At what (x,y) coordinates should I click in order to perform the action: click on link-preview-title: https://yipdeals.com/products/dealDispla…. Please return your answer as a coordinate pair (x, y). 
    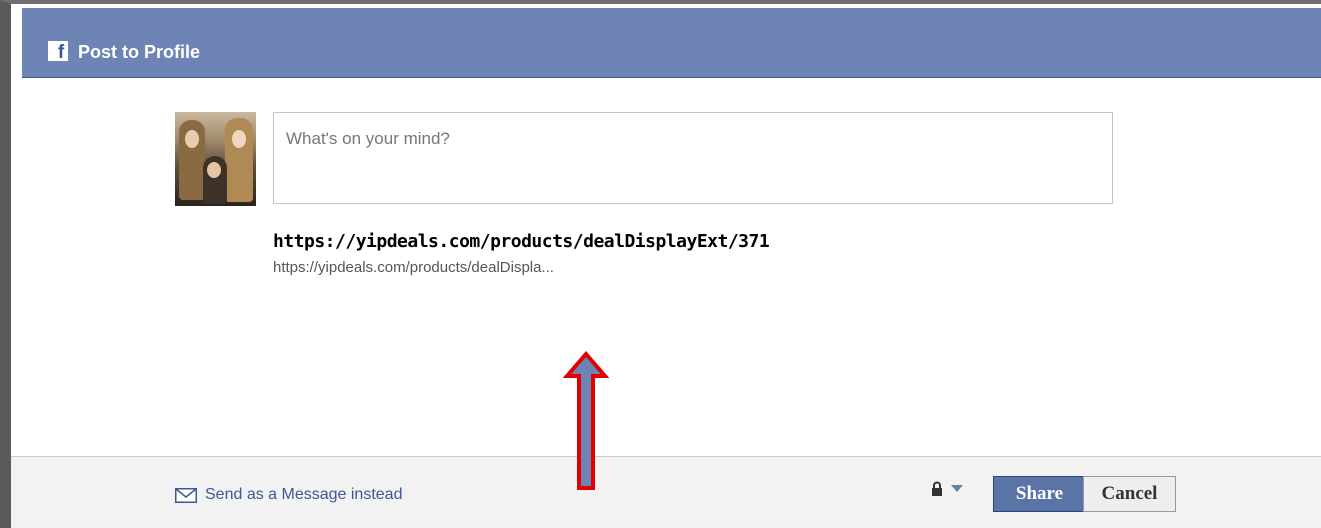
    Looking at the image, I should click on (521, 242).